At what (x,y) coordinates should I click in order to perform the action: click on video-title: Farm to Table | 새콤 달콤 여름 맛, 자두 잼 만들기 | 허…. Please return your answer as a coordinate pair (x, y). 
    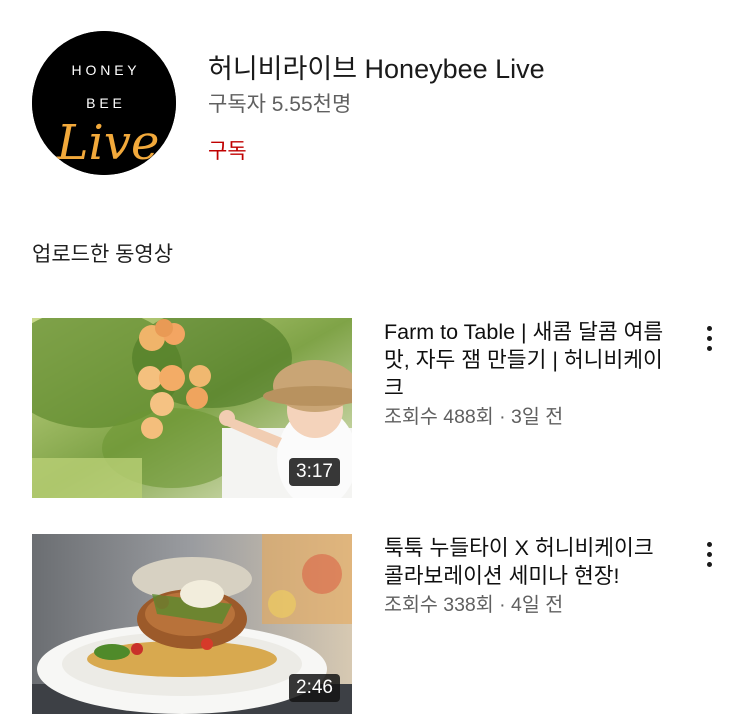
    Looking at the image, I should click on (526, 360).